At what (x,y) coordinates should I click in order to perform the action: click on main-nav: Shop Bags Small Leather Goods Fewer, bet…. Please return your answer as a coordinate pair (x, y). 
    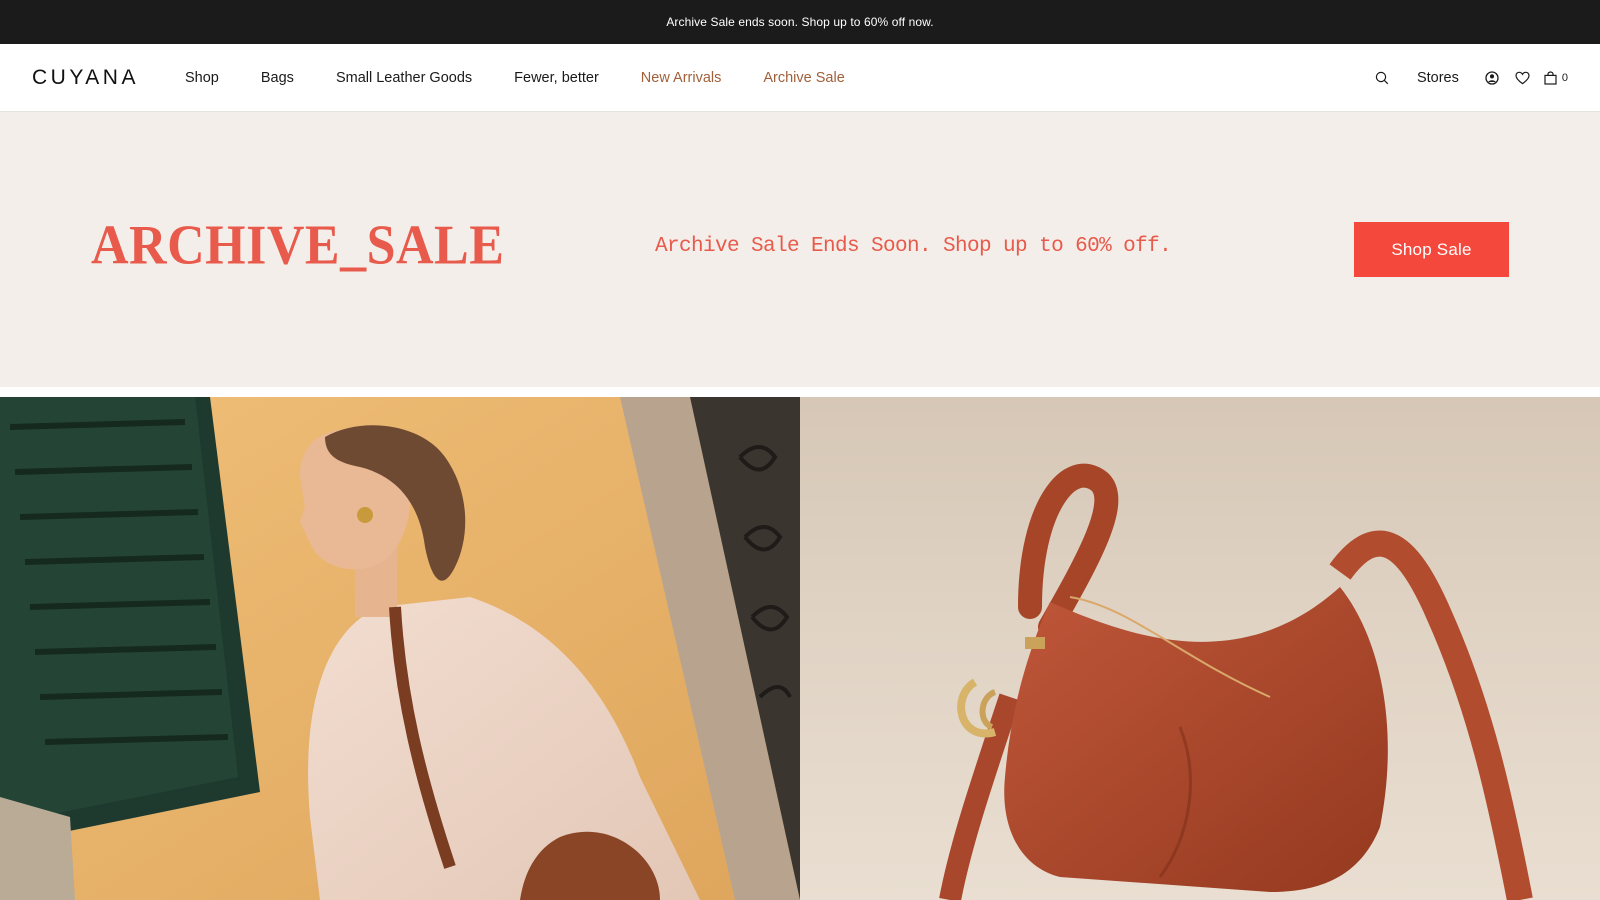
    Looking at the image, I should click on (536, 78).